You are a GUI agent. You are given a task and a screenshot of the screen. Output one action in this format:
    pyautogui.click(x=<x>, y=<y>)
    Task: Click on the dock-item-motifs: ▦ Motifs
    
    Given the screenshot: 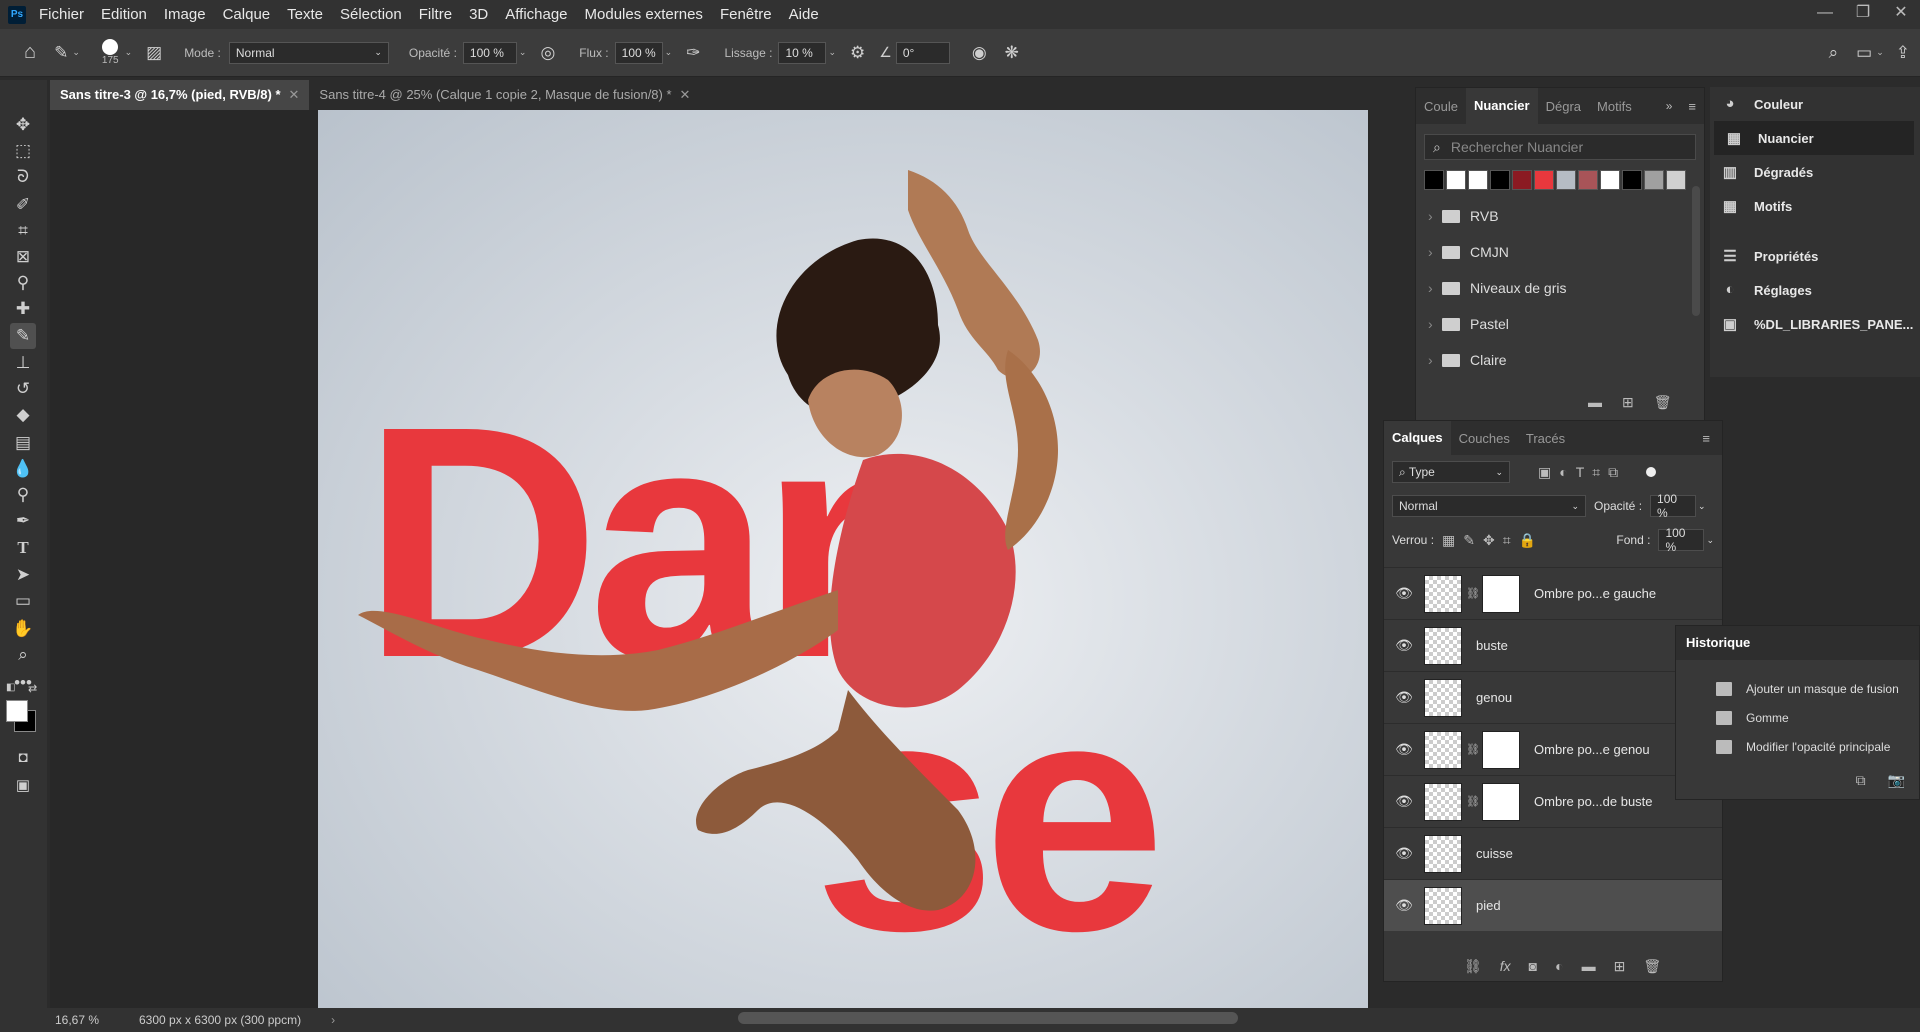 What is the action you would take?
    pyautogui.click(x=1815, y=206)
    